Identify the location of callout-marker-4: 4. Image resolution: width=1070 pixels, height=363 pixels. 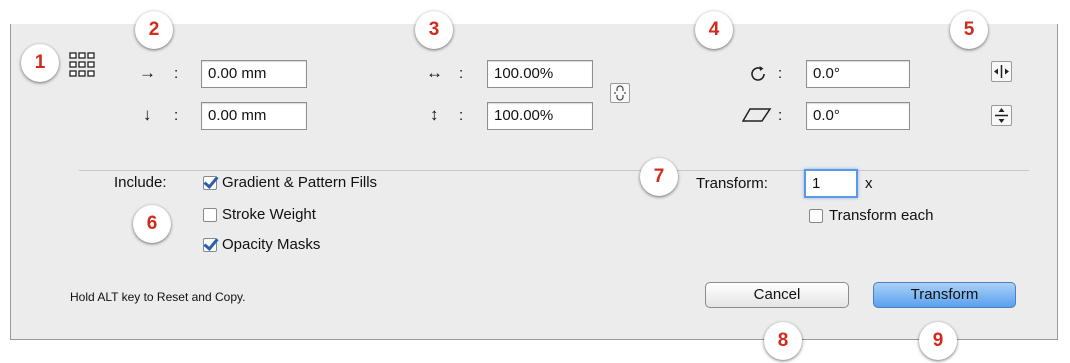
(714, 30).